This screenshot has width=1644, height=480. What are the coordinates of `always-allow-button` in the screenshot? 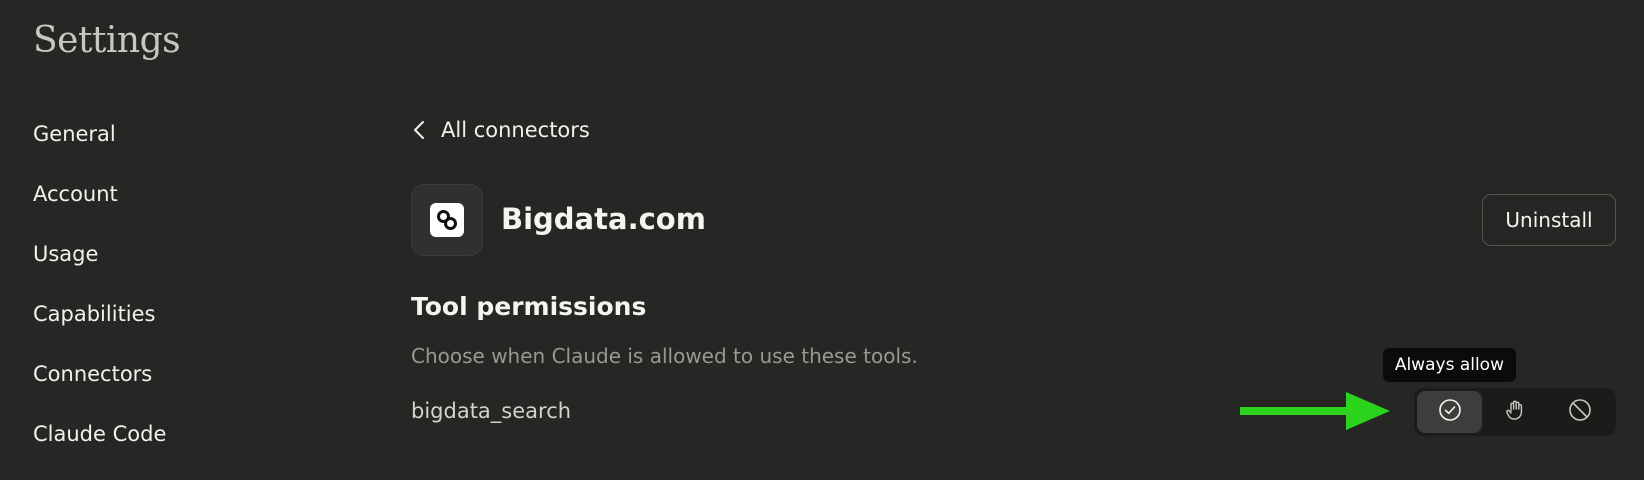 It's located at (1449, 412).